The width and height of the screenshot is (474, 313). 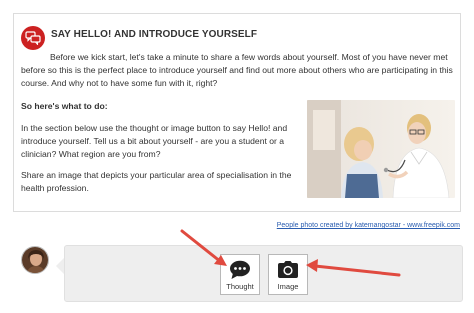 What do you see at coordinates (154, 34) in the screenshot?
I see `card-title: SAY HELLO! AND INTRODUCE YOURSELF` at bounding box center [154, 34].